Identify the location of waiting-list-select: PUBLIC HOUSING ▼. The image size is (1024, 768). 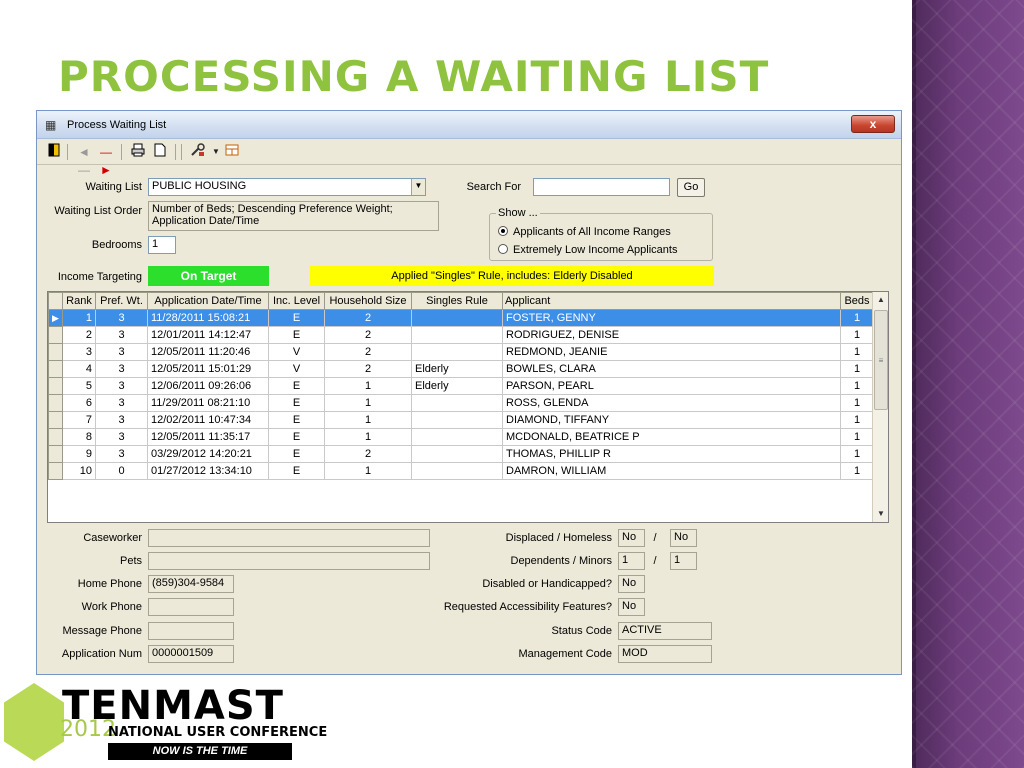
(287, 187).